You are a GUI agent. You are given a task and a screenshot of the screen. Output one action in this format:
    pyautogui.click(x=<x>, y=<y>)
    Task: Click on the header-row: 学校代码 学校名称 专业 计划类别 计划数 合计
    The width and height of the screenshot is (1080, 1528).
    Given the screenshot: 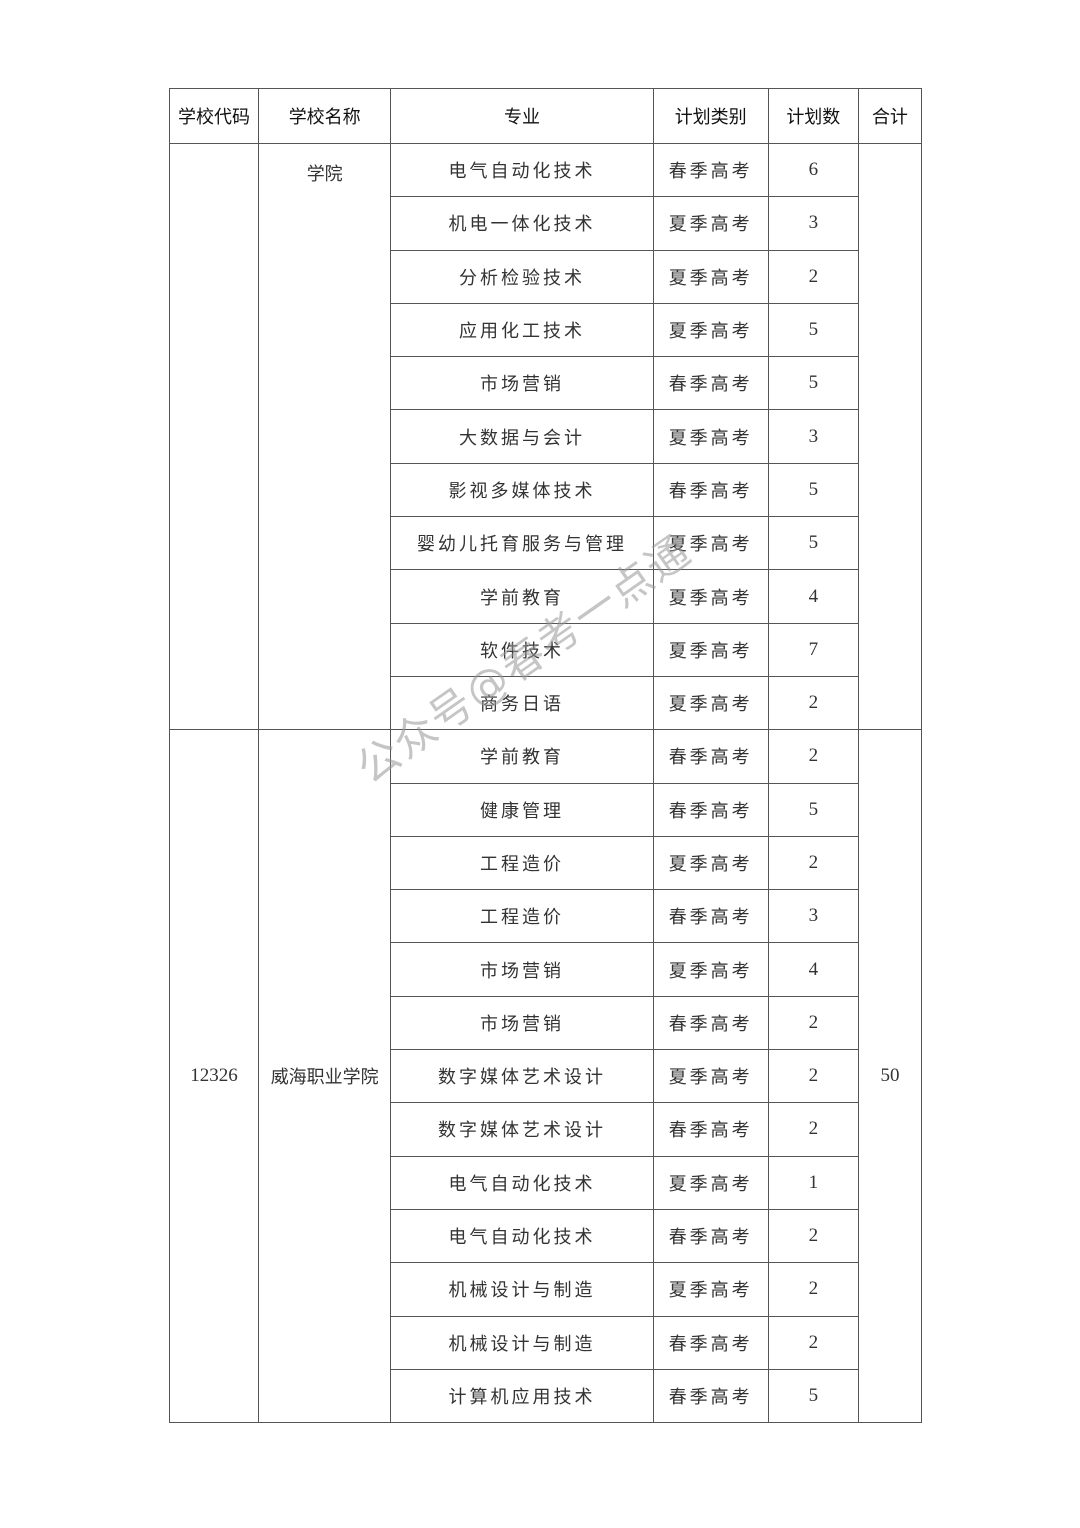 What is the action you would take?
    pyautogui.click(x=545, y=116)
    